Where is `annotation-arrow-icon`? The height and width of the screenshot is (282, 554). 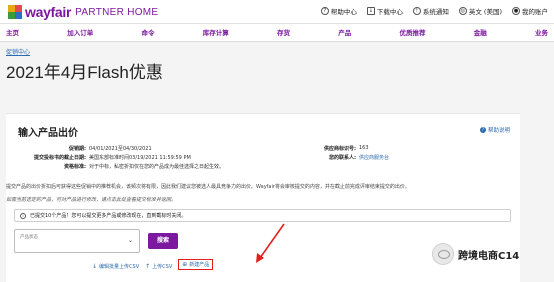
annotation-arrow-icon is located at coordinates (270, 243).